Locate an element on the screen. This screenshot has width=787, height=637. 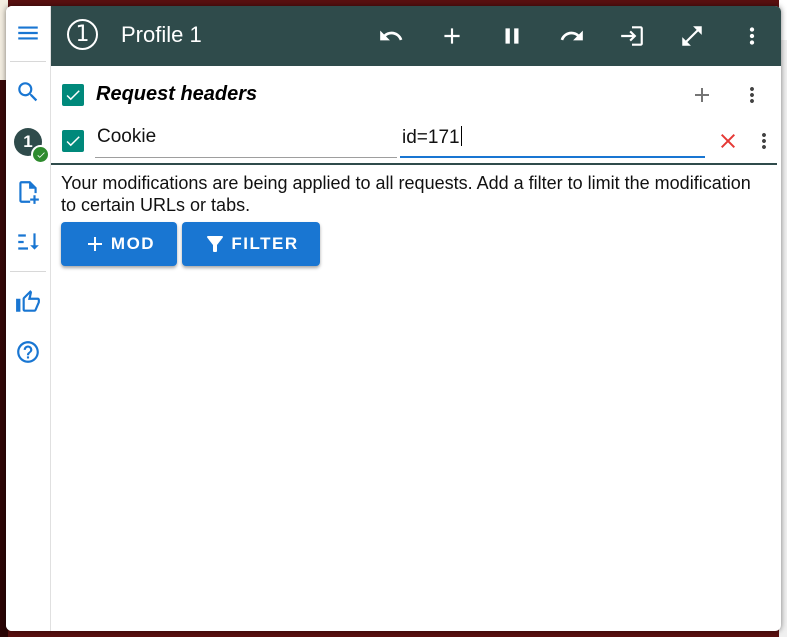
pause-icon is located at coordinates (512, 36).